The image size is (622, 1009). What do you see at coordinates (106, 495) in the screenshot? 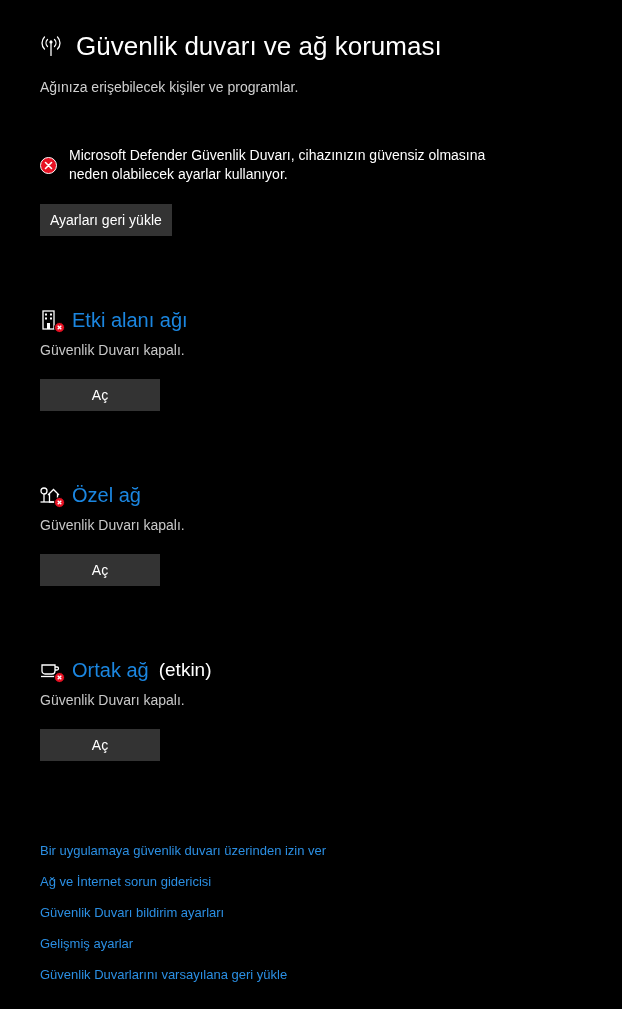
I see `network-link: Özel ağ` at bounding box center [106, 495].